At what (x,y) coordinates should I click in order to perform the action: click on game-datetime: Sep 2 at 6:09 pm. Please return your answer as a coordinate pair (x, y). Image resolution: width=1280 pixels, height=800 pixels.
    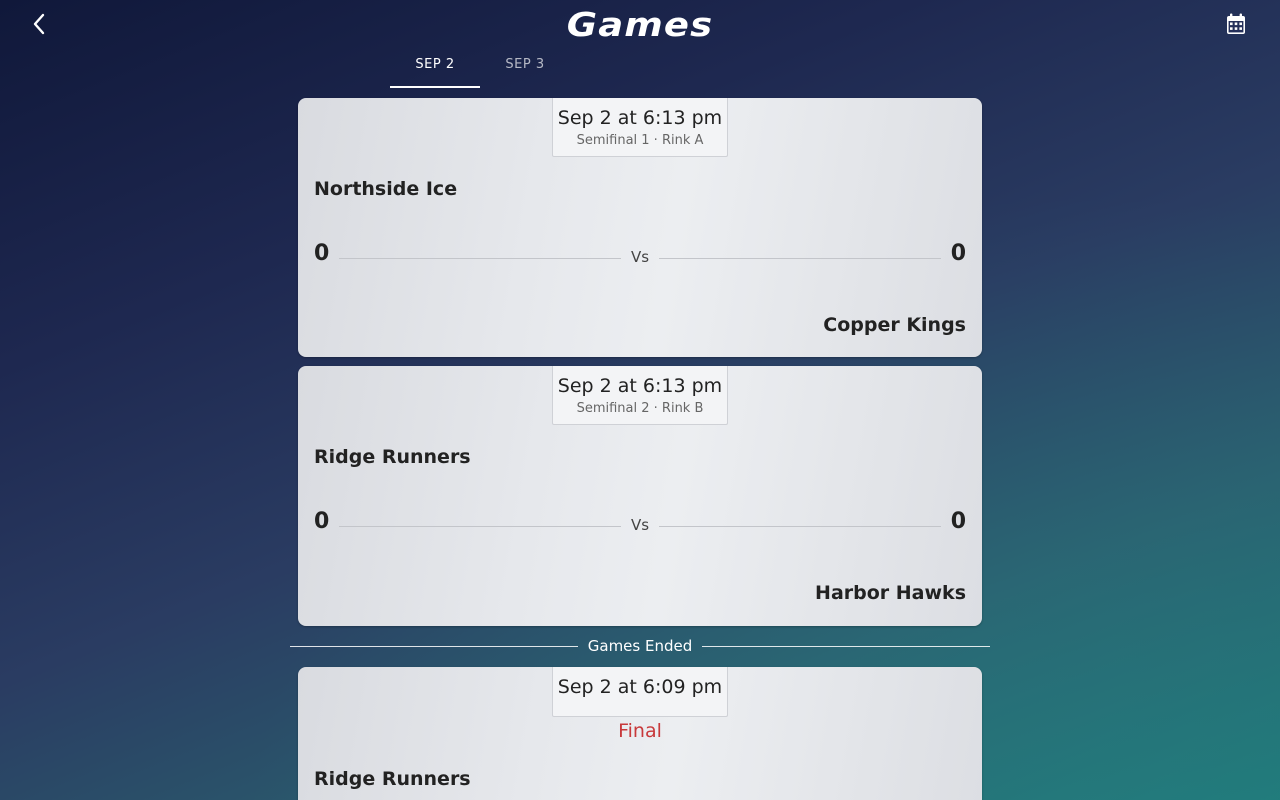
    Looking at the image, I should click on (640, 687).